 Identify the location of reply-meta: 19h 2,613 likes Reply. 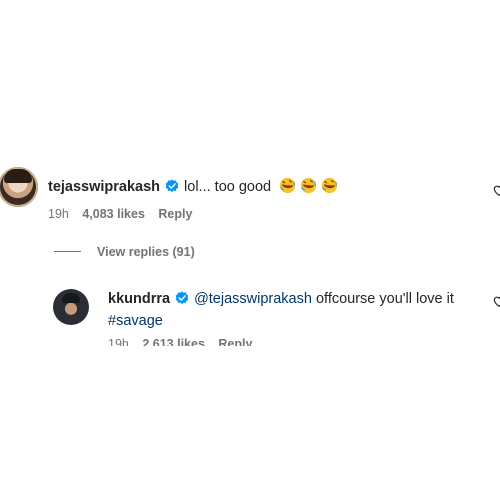
(185, 341).